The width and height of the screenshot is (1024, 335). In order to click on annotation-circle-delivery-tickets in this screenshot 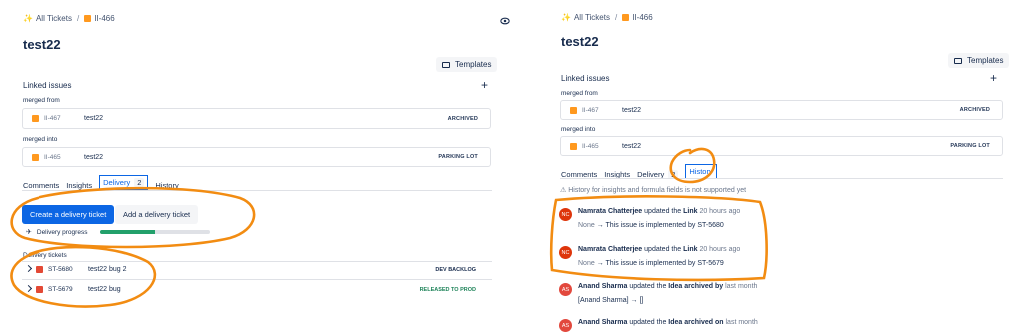, I will do `click(83, 276)`.